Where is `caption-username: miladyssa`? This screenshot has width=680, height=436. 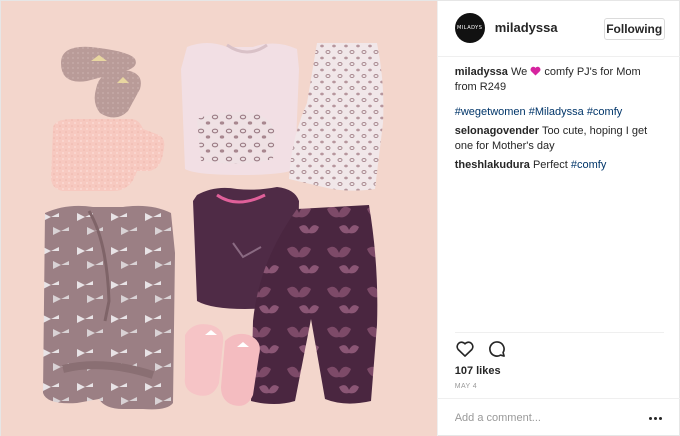 caption-username: miladyssa is located at coordinates (481, 72).